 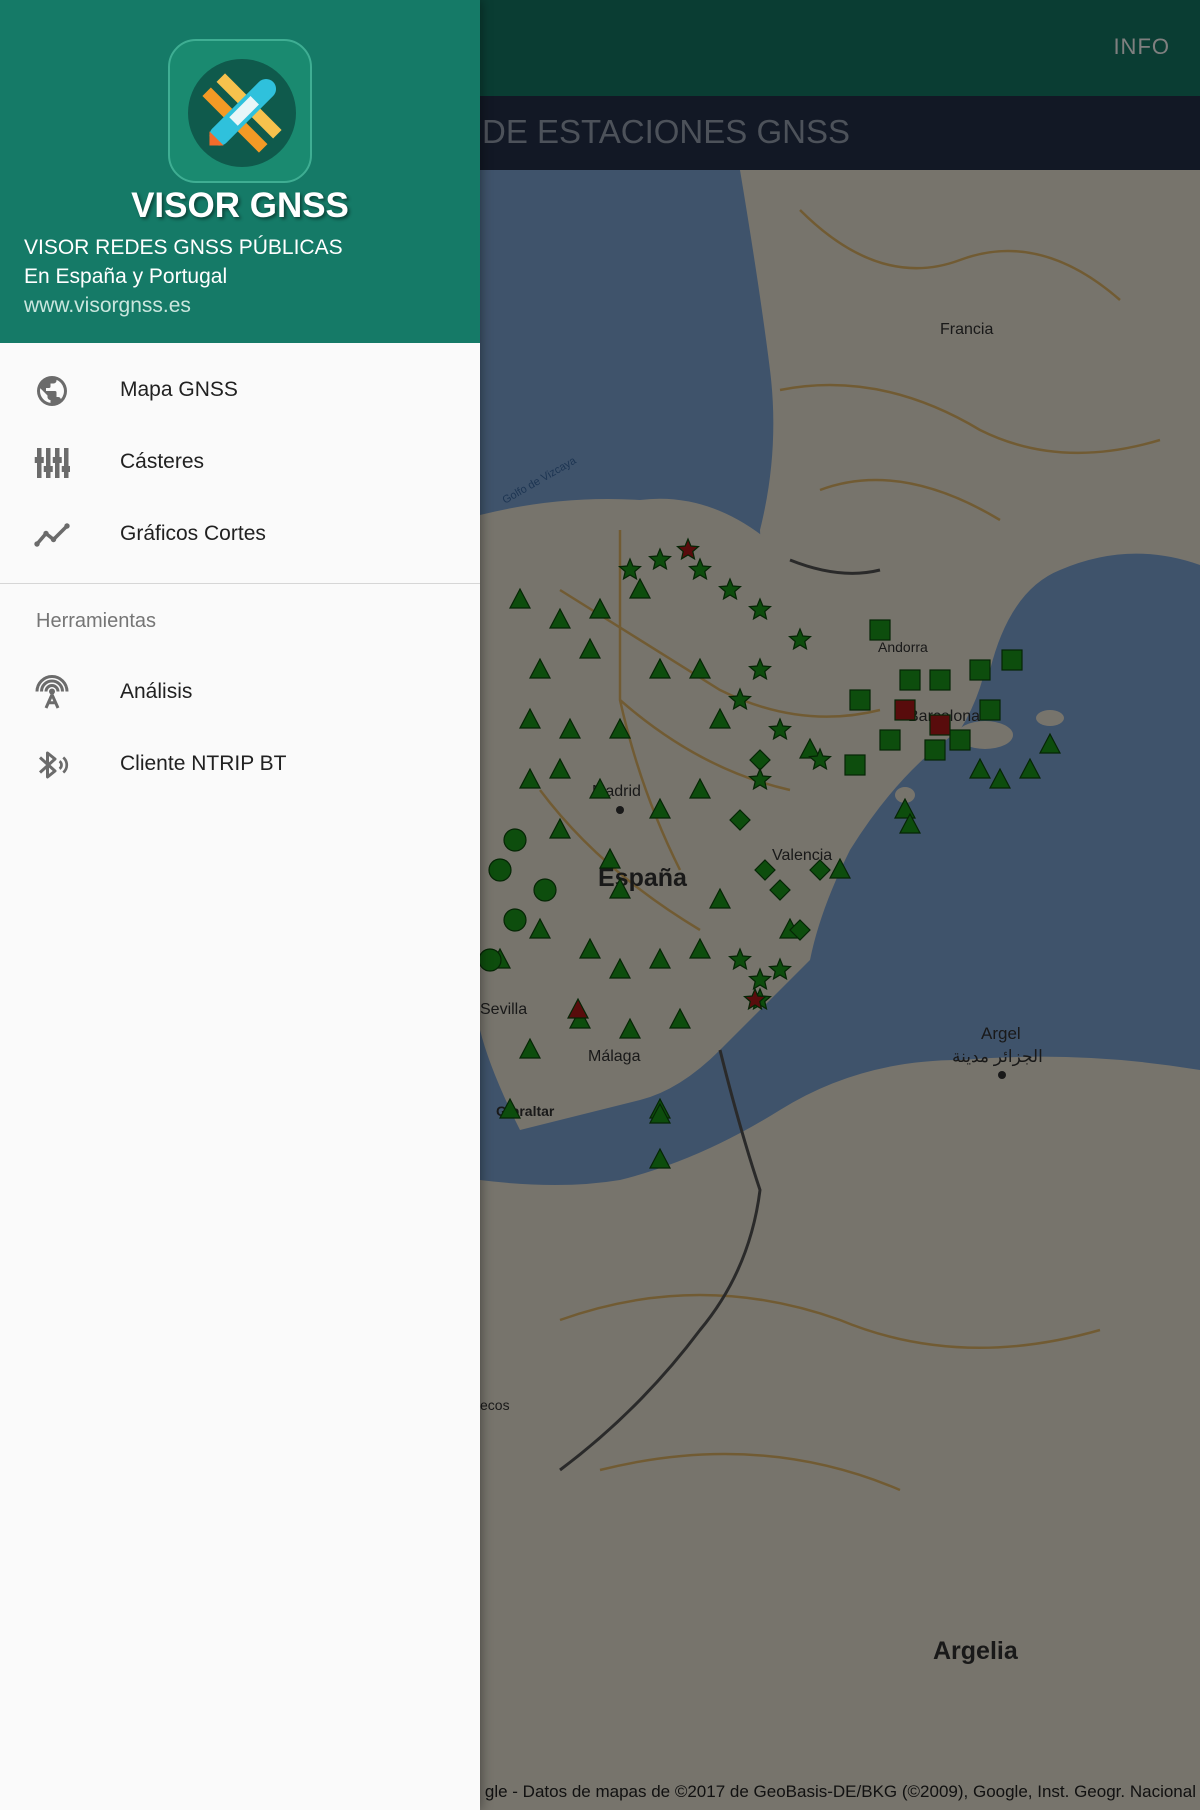 I want to click on menu-item-casteres: Cásteres, so click(x=240, y=463).